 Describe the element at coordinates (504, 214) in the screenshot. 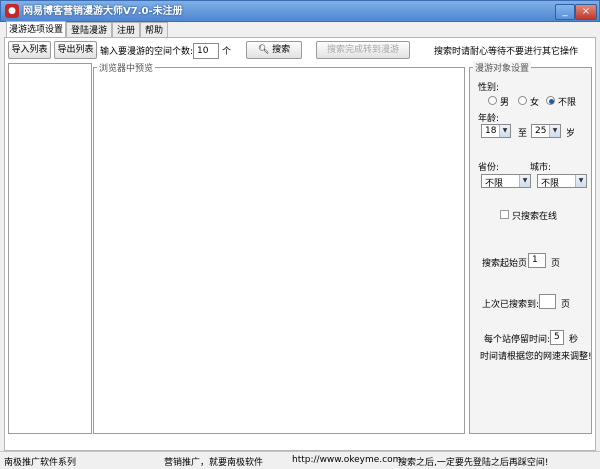

I see `online-only-checkbox` at that location.